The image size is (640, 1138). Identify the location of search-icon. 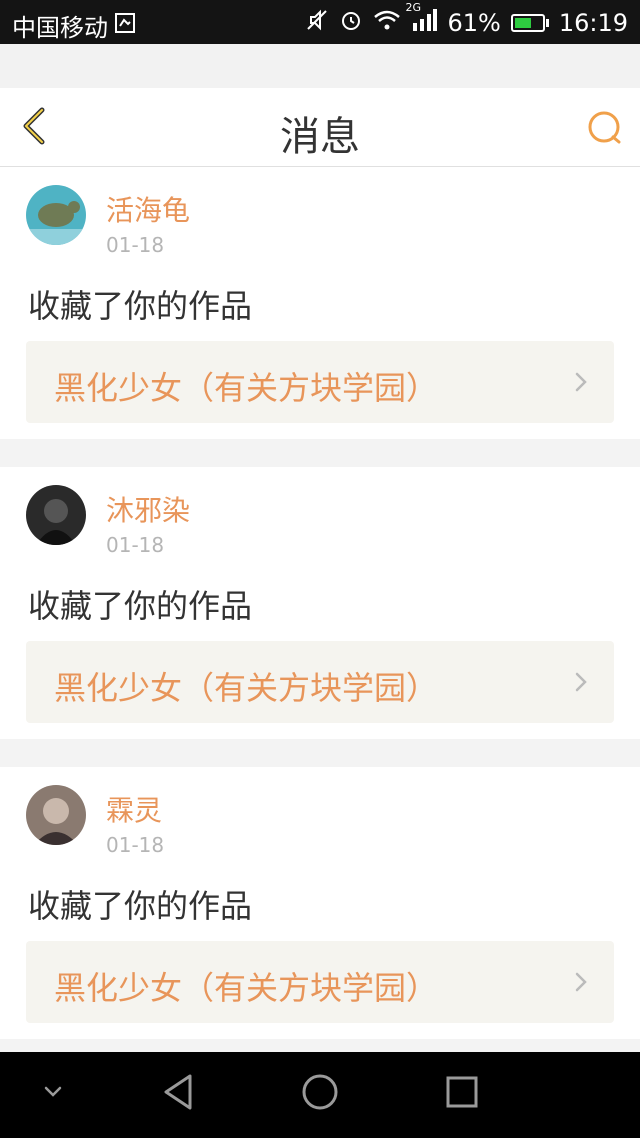
(604, 128).